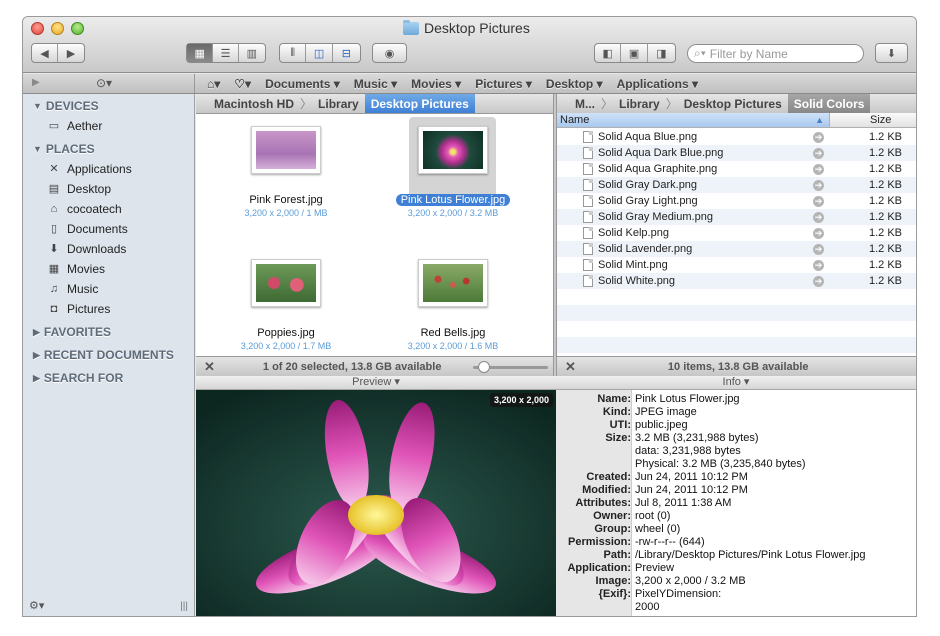  Describe the element at coordinates (346, 53) in the screenshot. I see `dual-pane-horizontal-icon: ⊟` at that location.